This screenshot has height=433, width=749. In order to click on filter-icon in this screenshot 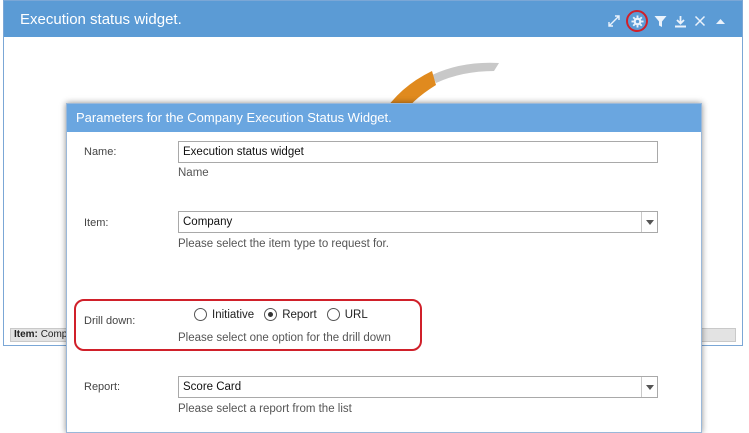, I will do `click(660, 21)`.